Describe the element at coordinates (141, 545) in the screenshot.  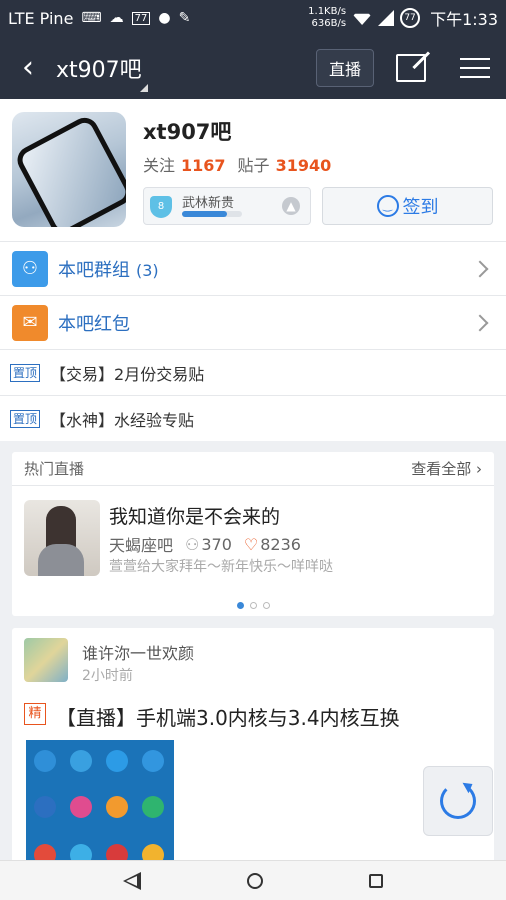
I see `live-forum: 天蝎座吧` at that location.